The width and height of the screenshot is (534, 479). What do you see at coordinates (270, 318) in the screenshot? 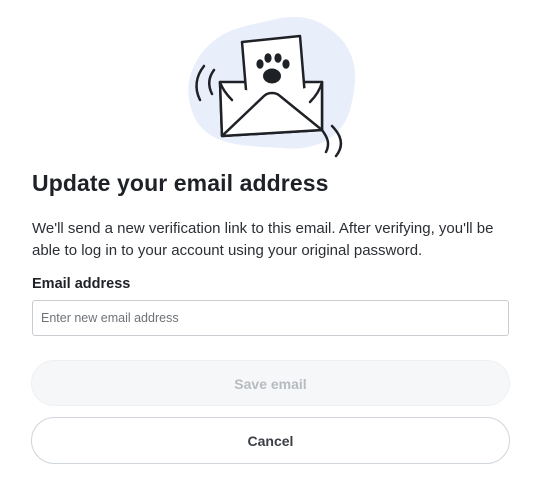
I see `email-field` at bounding box center [270, 318].